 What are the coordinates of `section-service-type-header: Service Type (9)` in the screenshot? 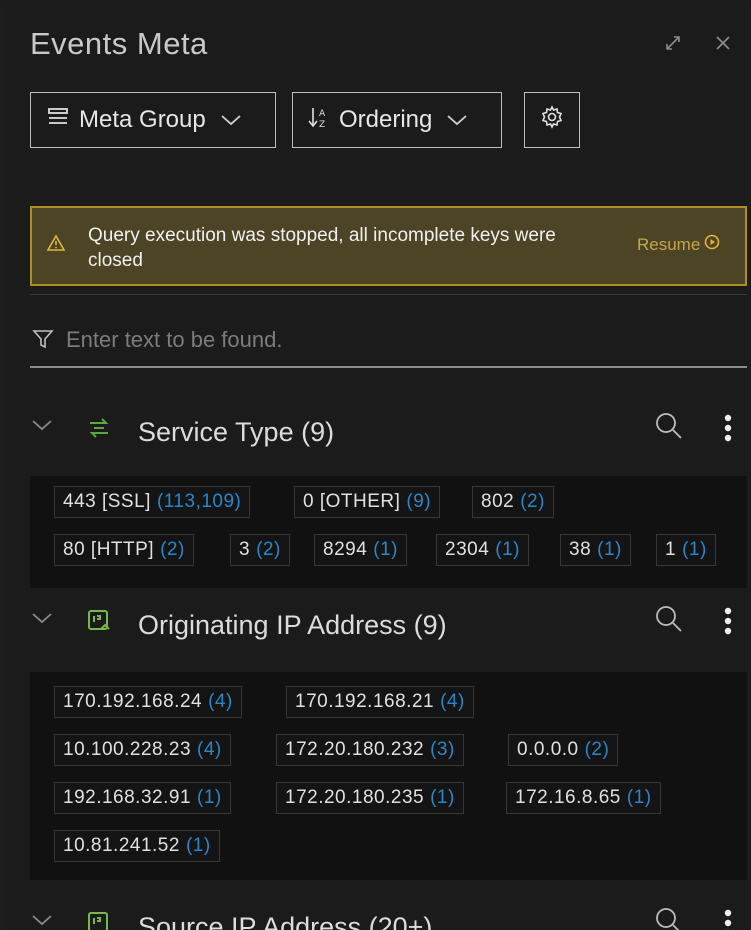 It's located at (376, 434).